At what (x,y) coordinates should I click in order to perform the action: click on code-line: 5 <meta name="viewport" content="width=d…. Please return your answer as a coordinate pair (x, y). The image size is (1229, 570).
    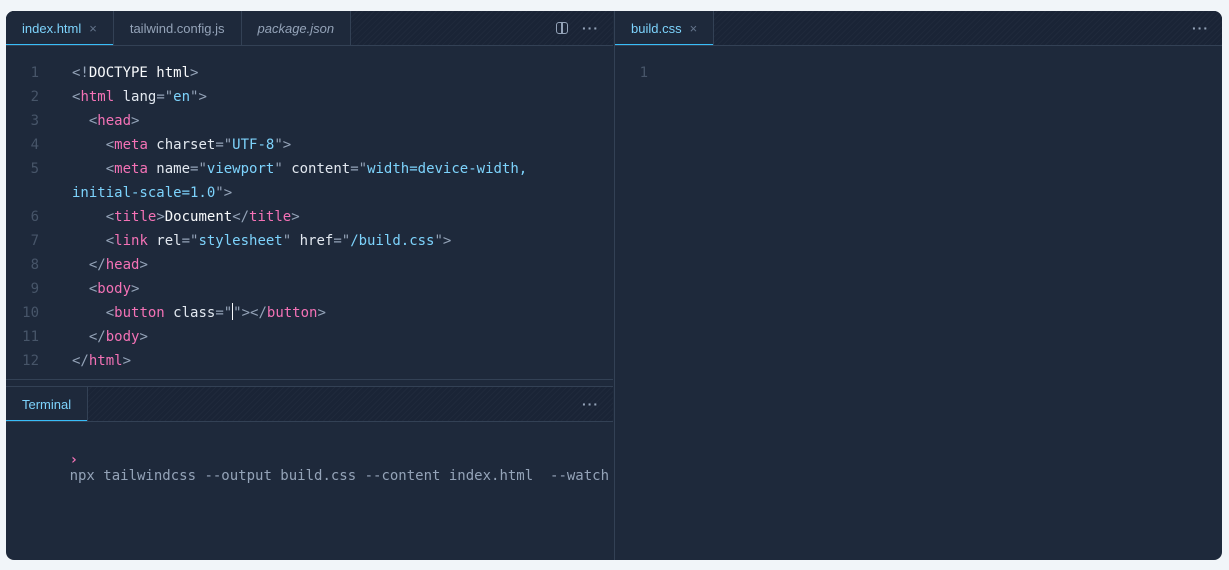
    Looking at the image, I should click on (309, 169).